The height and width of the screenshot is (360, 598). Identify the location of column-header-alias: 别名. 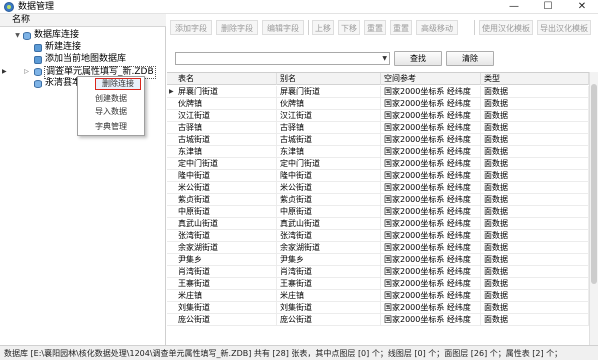
(329, 79).